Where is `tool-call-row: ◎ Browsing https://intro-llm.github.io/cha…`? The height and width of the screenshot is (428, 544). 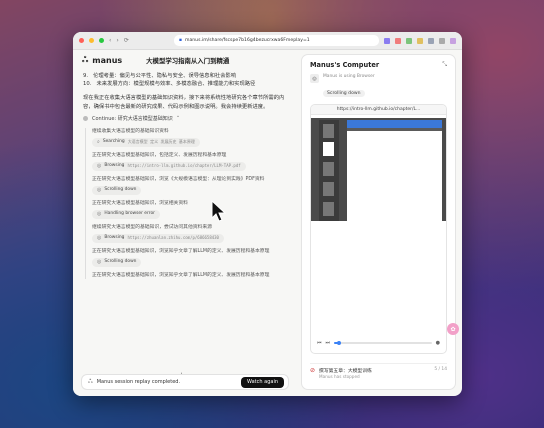
tool-call-row: ◎ Browsing https://intro-llm.github.io/cha… is located at coordinates (189, 165).